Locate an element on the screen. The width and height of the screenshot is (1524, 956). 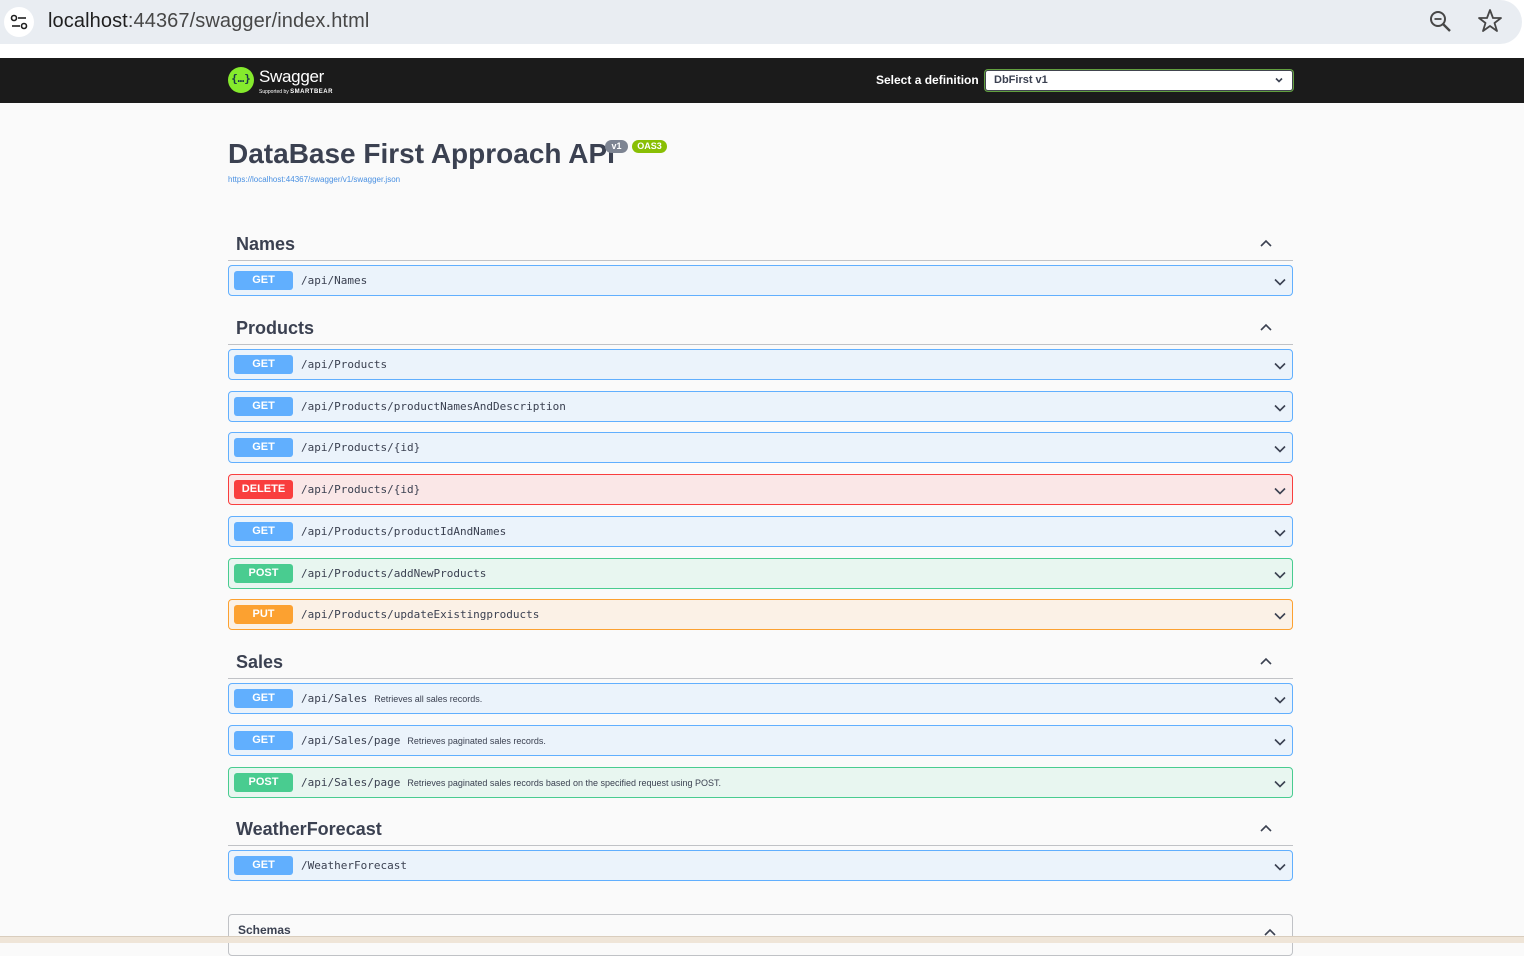
operation-row: GET /WeatherForecast is located at coordinates (760, 865).